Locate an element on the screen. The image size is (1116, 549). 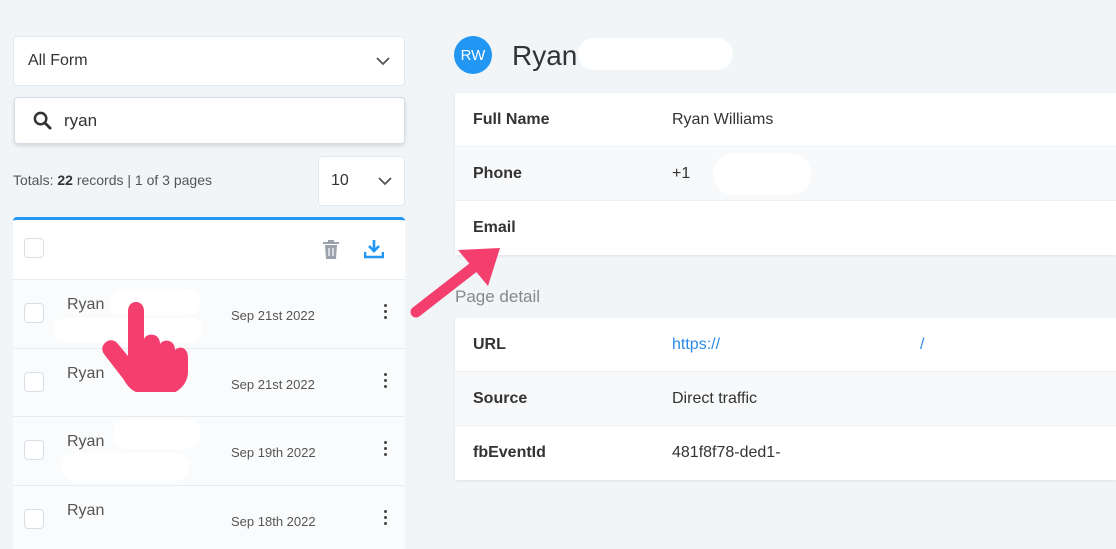
avatar: RW is located at coordinates (473, 55).